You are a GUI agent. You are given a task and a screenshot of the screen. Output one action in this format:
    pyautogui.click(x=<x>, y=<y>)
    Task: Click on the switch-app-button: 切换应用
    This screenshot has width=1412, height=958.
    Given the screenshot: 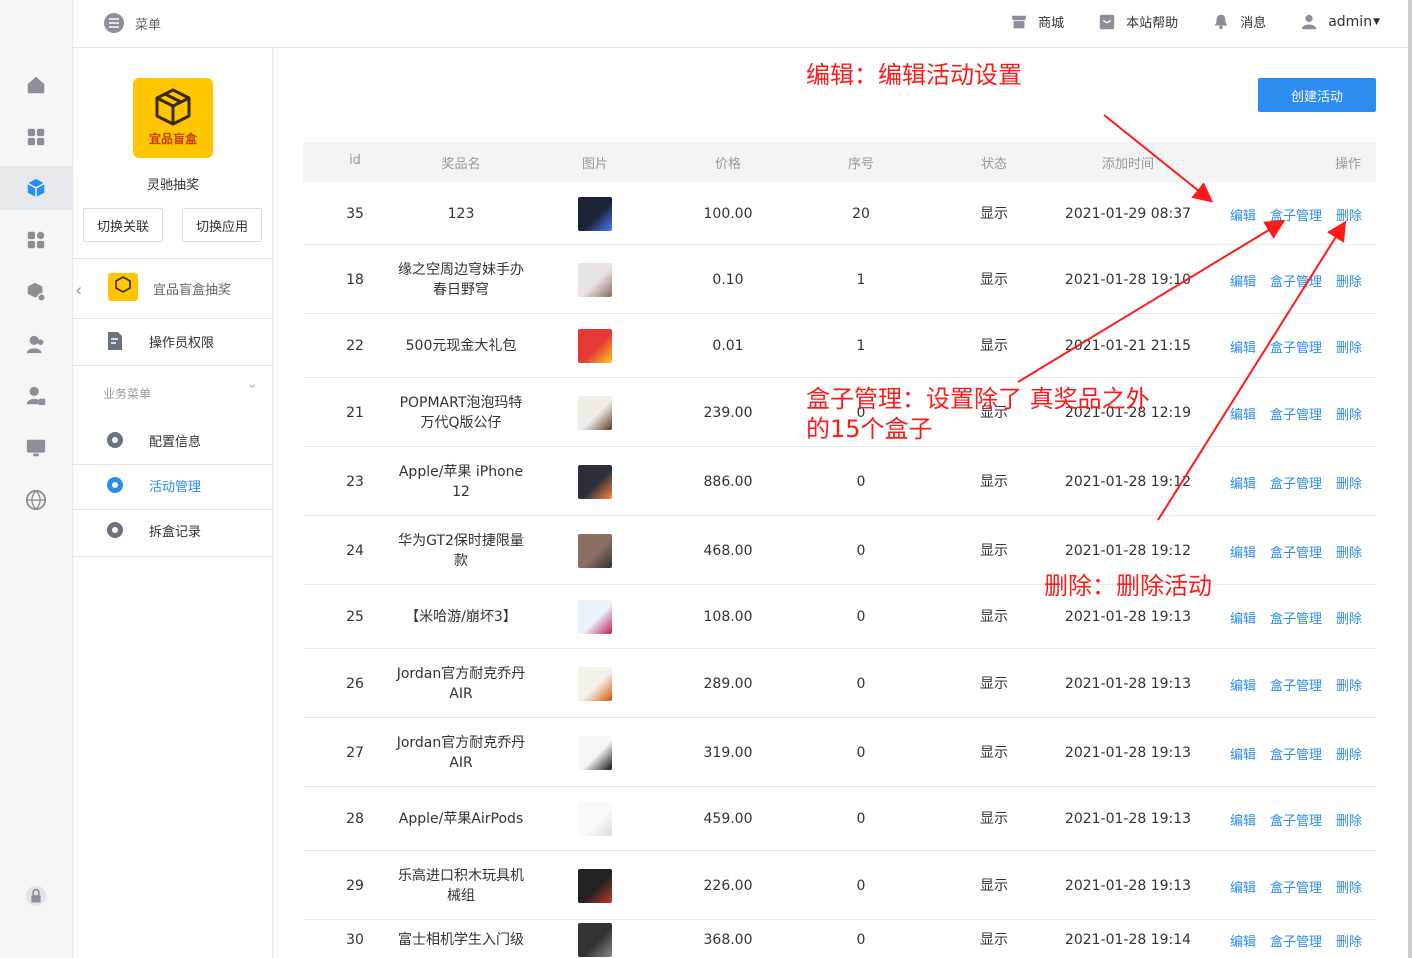 What is the action you would take?
    pyautogui.click(x=222, y=225)
    